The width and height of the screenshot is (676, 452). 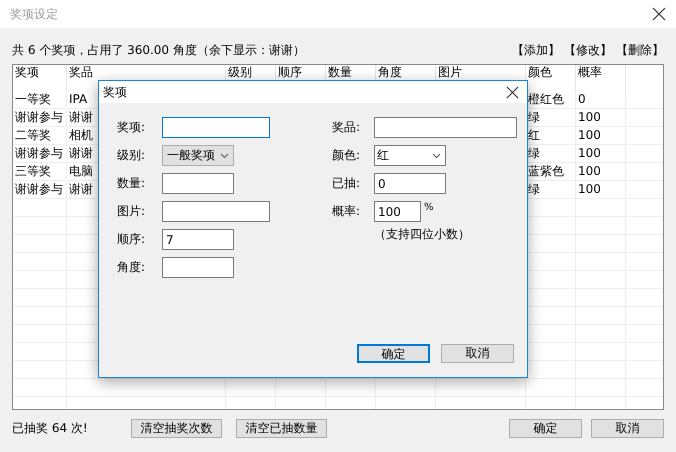 What do you see at coordinates (34, 14) in the screenshot?
I see `window-title: 奖项设定` at bounding box center [34, 14].